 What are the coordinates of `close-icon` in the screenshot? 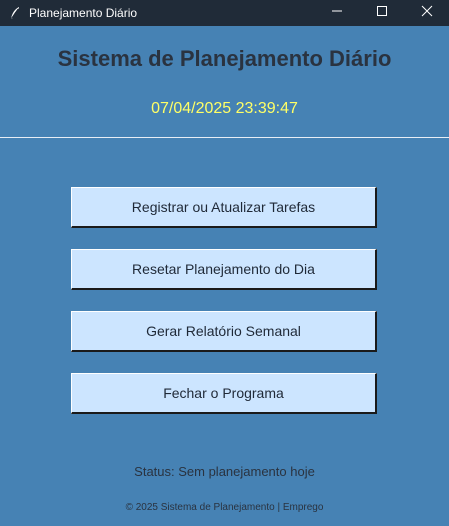 It's located at (427, 13).